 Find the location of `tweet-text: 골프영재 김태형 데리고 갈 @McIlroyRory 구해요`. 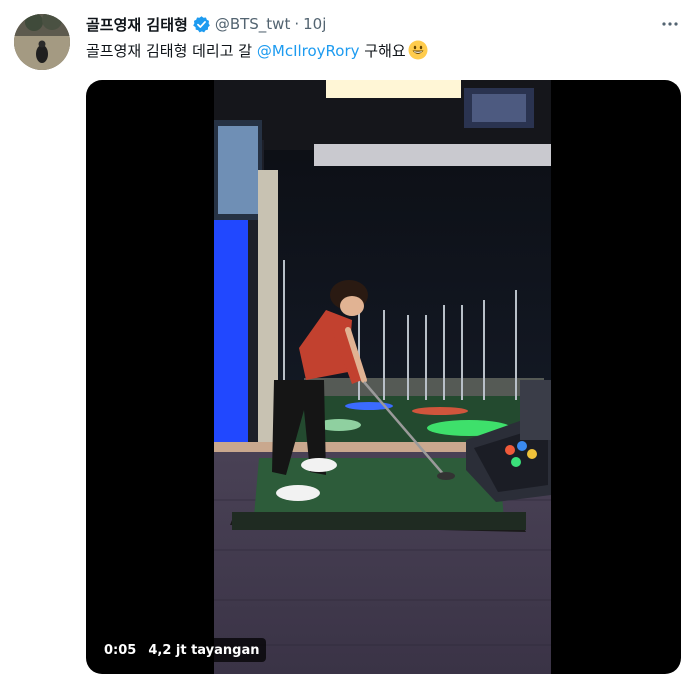

tweet-text: 골프영재 김태형 데리고 갈 @McIlroyRory 구해요 is located at coordinates (257, 51).